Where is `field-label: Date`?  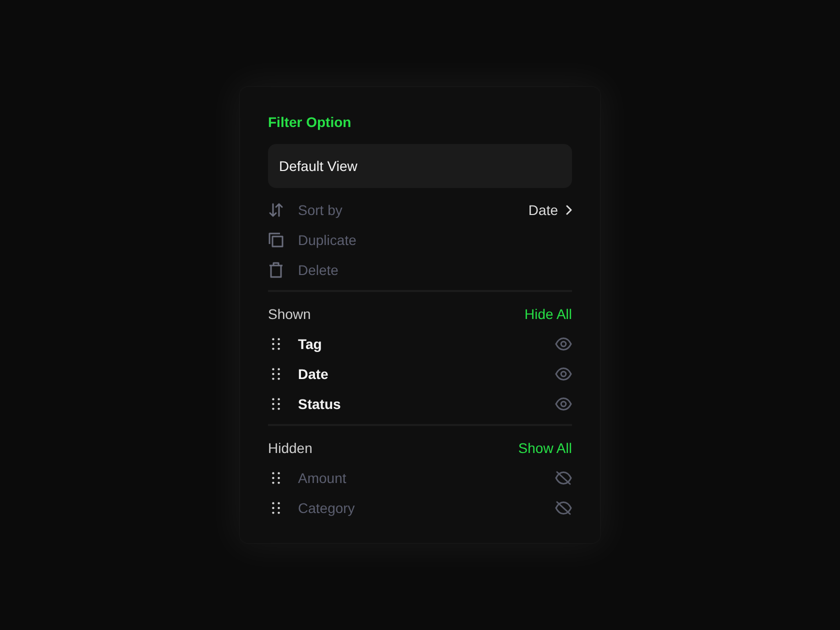
field-label: Date is located at coordinates (314, 374).